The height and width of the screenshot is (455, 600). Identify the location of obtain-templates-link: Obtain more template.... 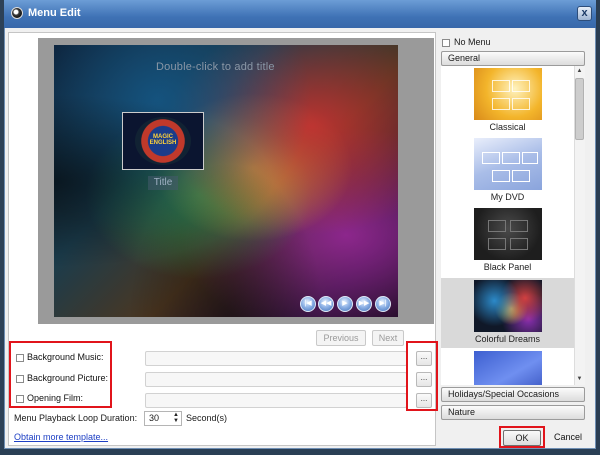
(61, 437).